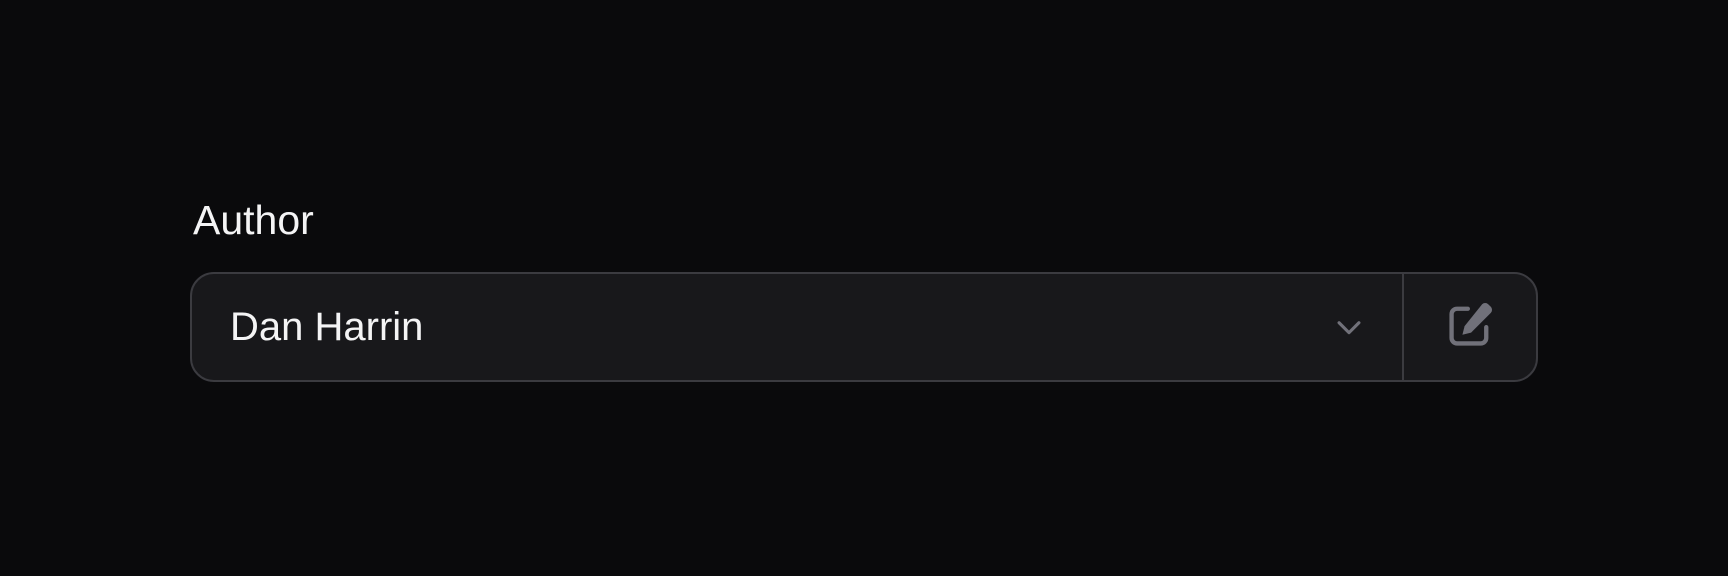  I want to click on author-select: Dan Harrin, so click(797, 327).